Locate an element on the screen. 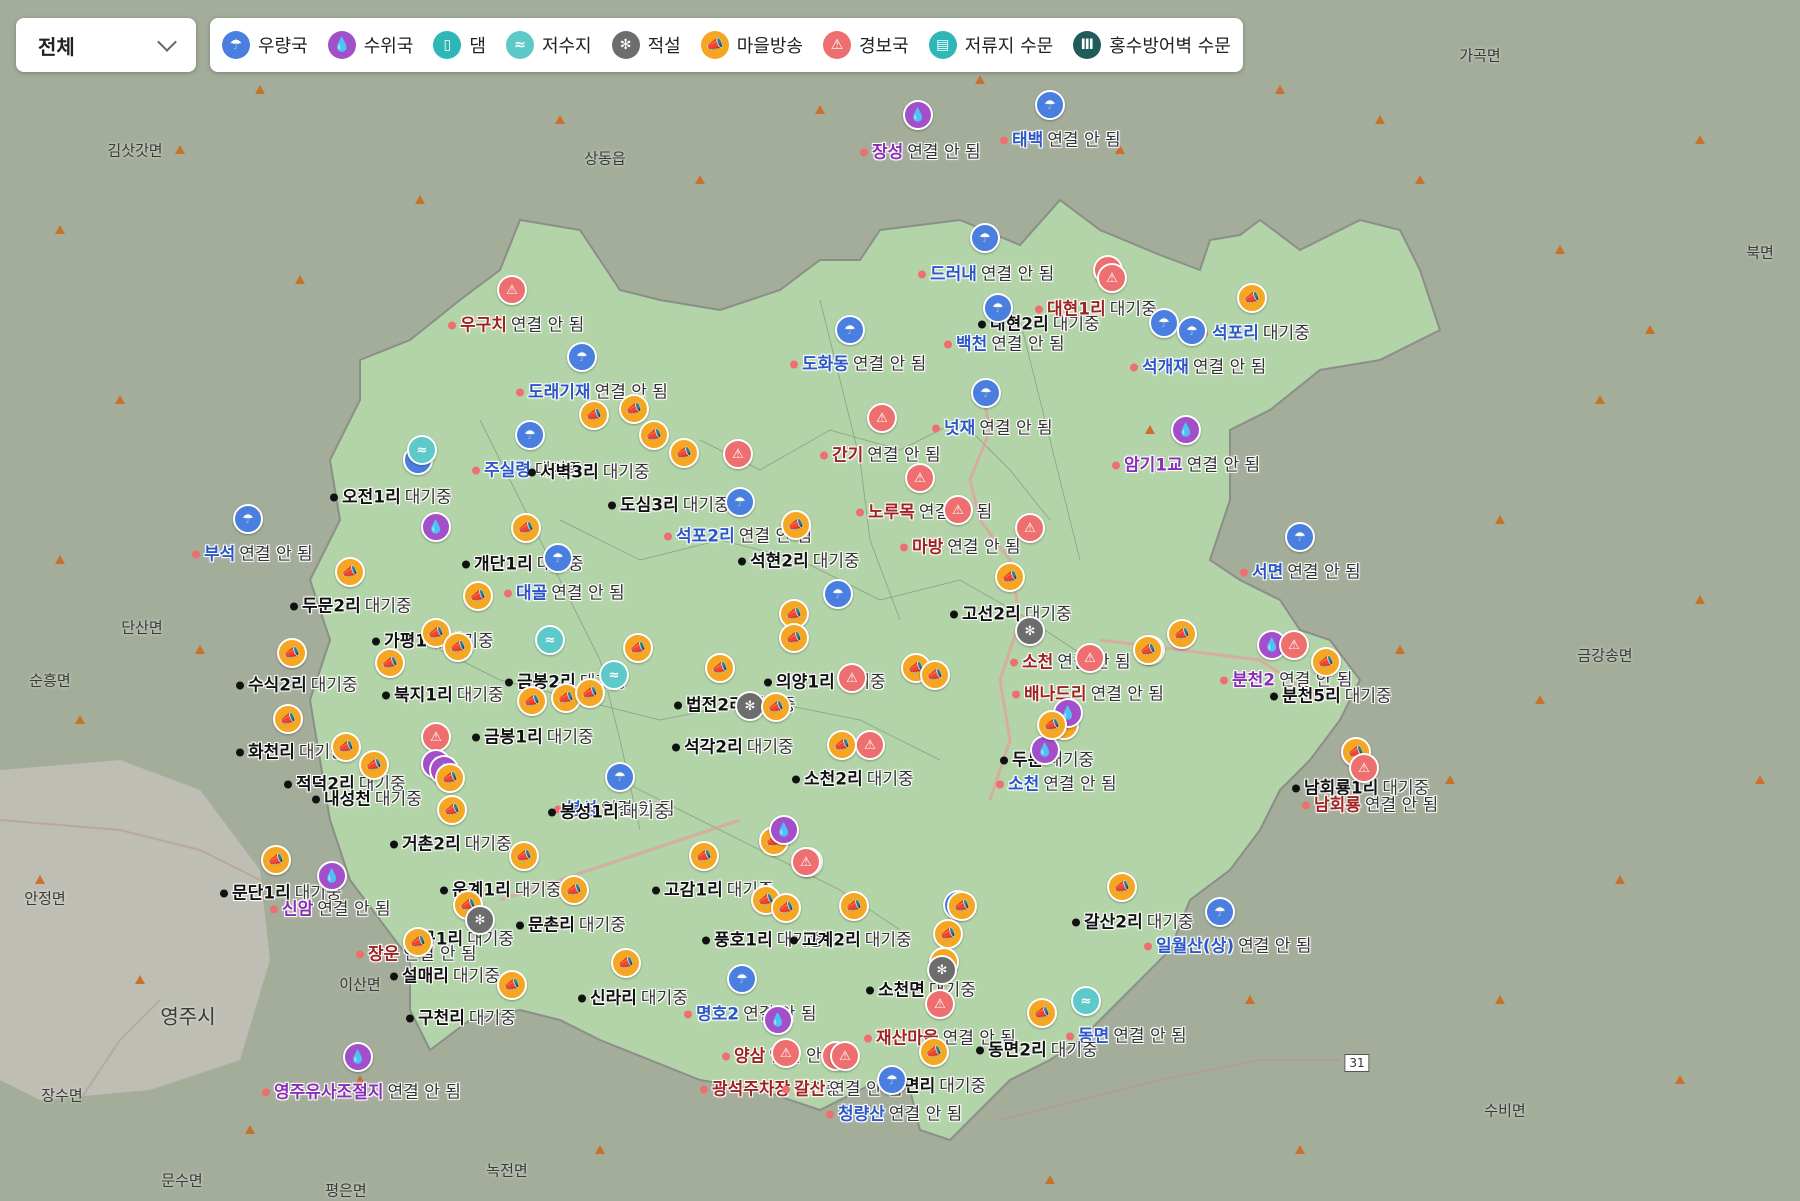 The image size is (1800, 1201). station-label: 도심3리 대기중 is located at coordinates (669, 503).